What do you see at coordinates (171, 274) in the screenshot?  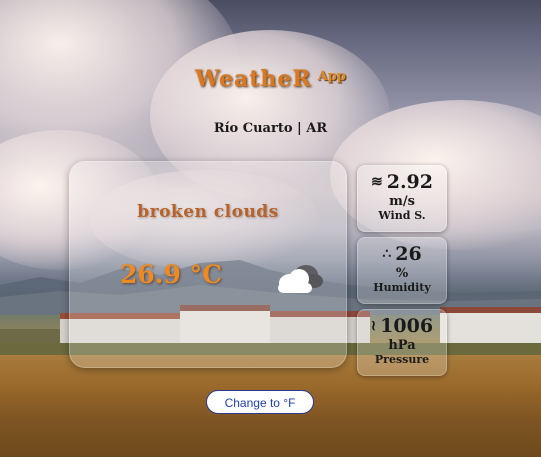 I see `temperature-value: 26.9 °C` at bounding box center [171, 274].